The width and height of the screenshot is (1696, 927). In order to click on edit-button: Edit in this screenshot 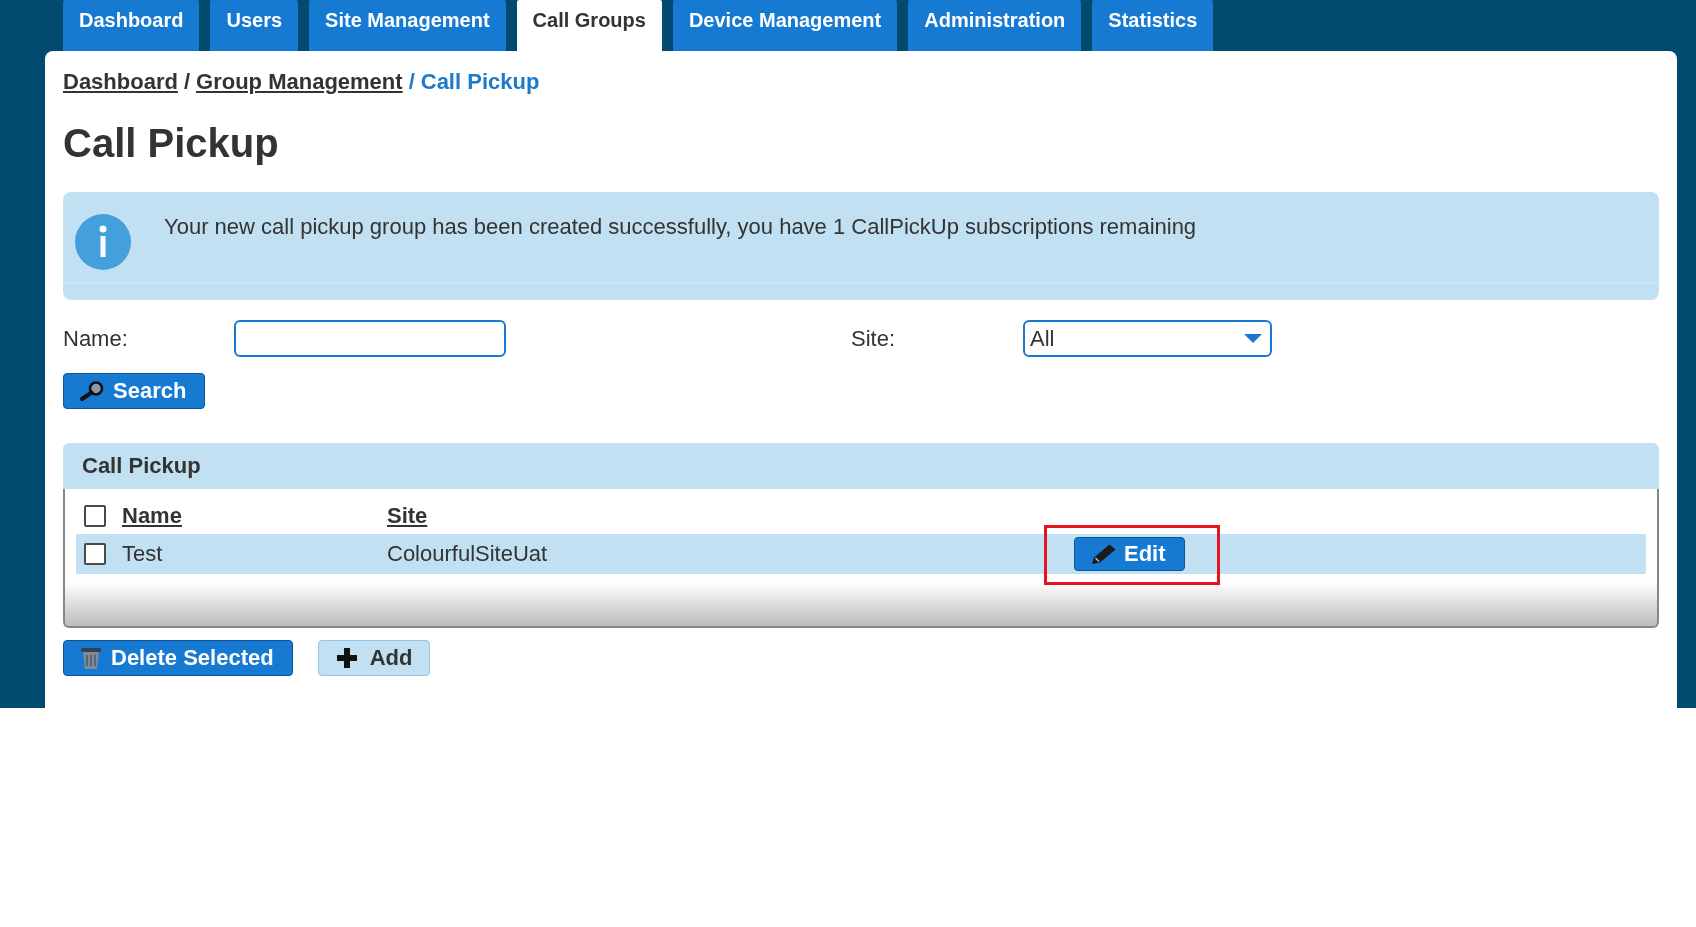, I will do `click(1129, 554)`.